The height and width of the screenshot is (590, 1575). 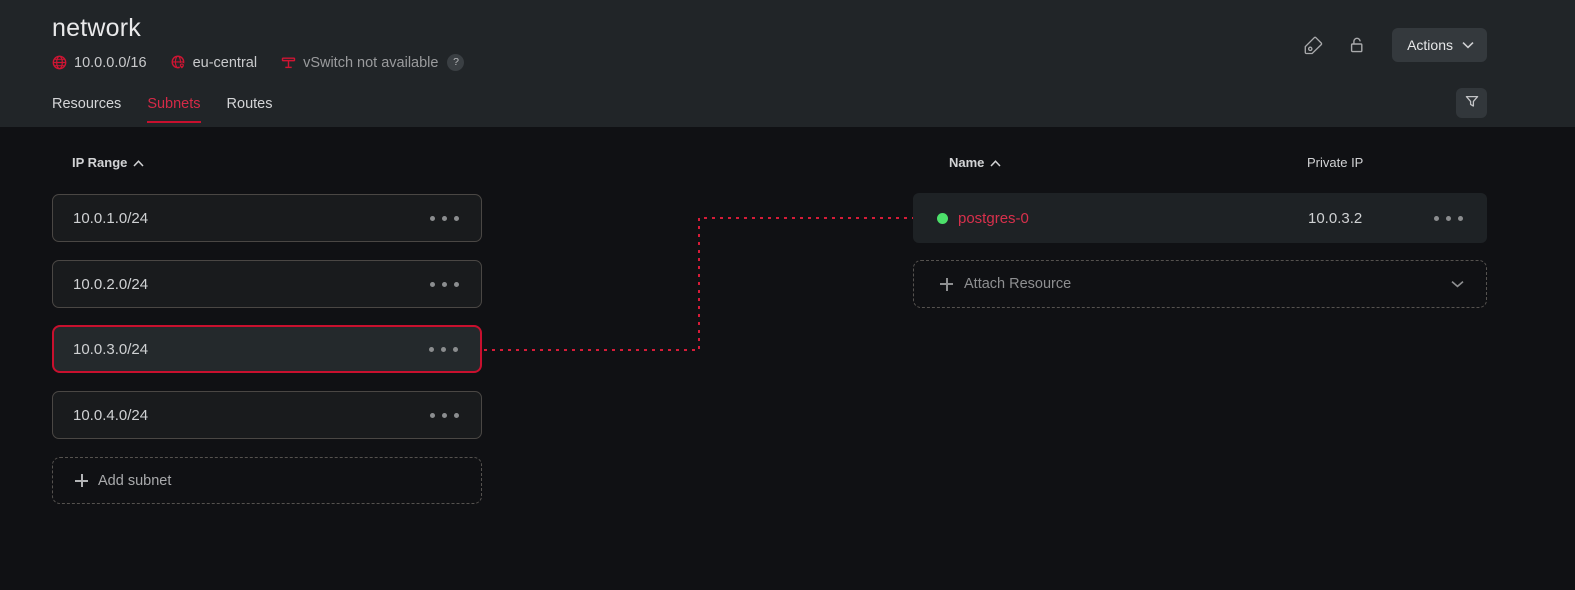 What do you see at coordinates (111, 218) in the screenshot?
I see `subnet-ip-range: 10.0.1.0/24` at bounding box center [111, 218].